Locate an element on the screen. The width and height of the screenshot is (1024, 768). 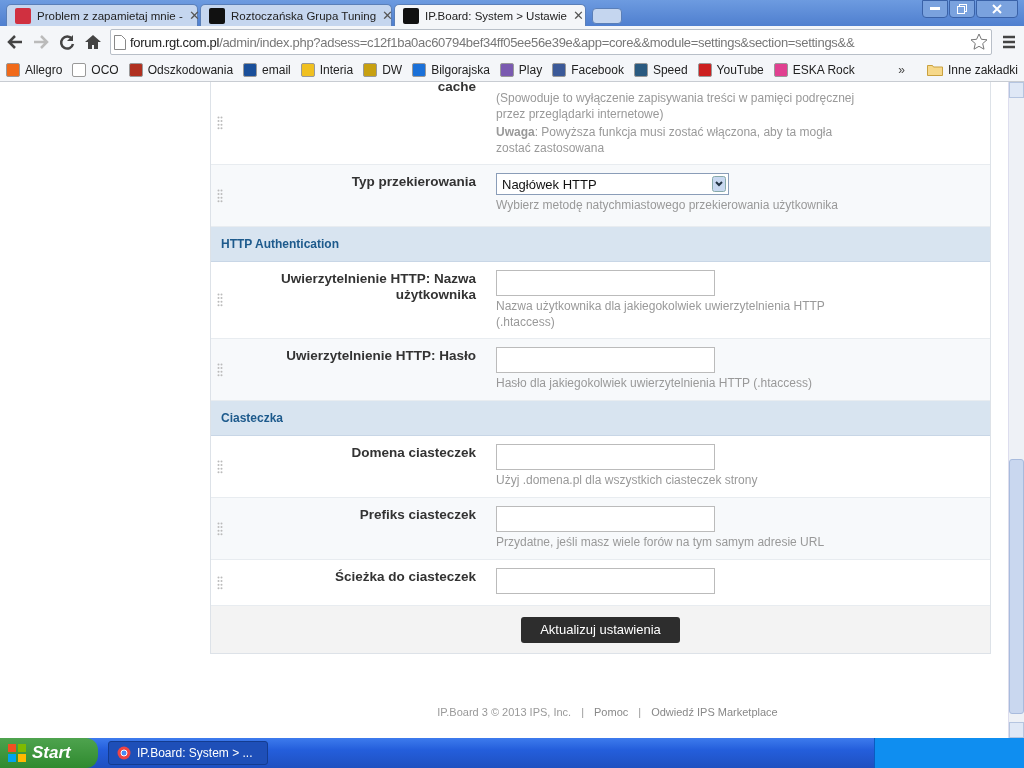
new-tab-button is located at coordinates (607, 16).